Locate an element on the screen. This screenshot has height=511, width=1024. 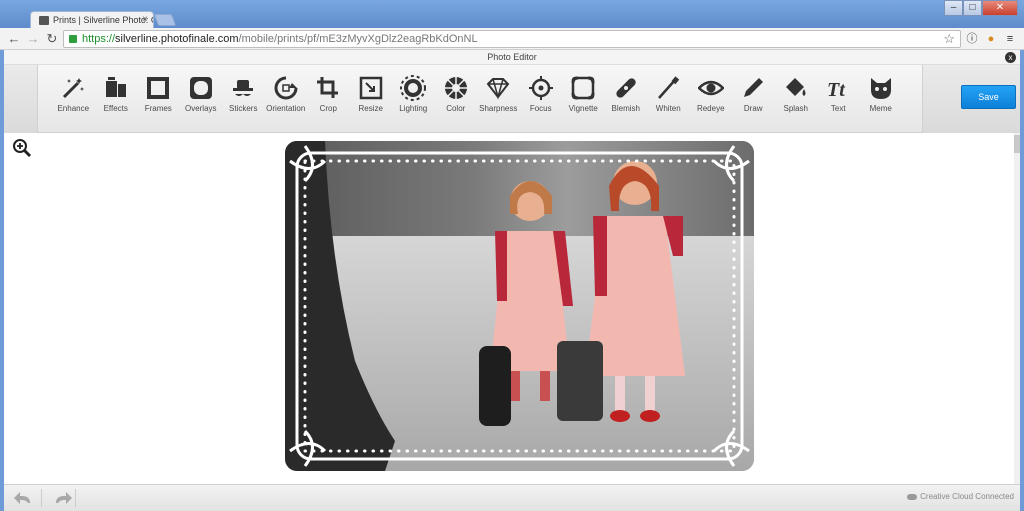
info-extension-icon: ⓘ is located at coordinates (972, 39).